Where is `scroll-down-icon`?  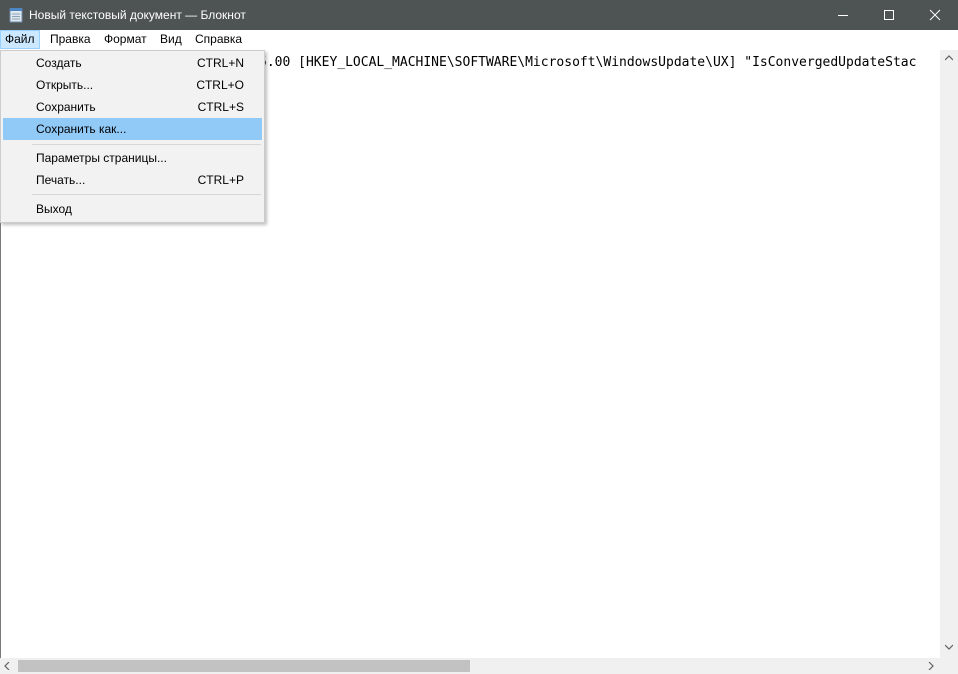
scroll-down-icon is located at coordinates (949, 647).